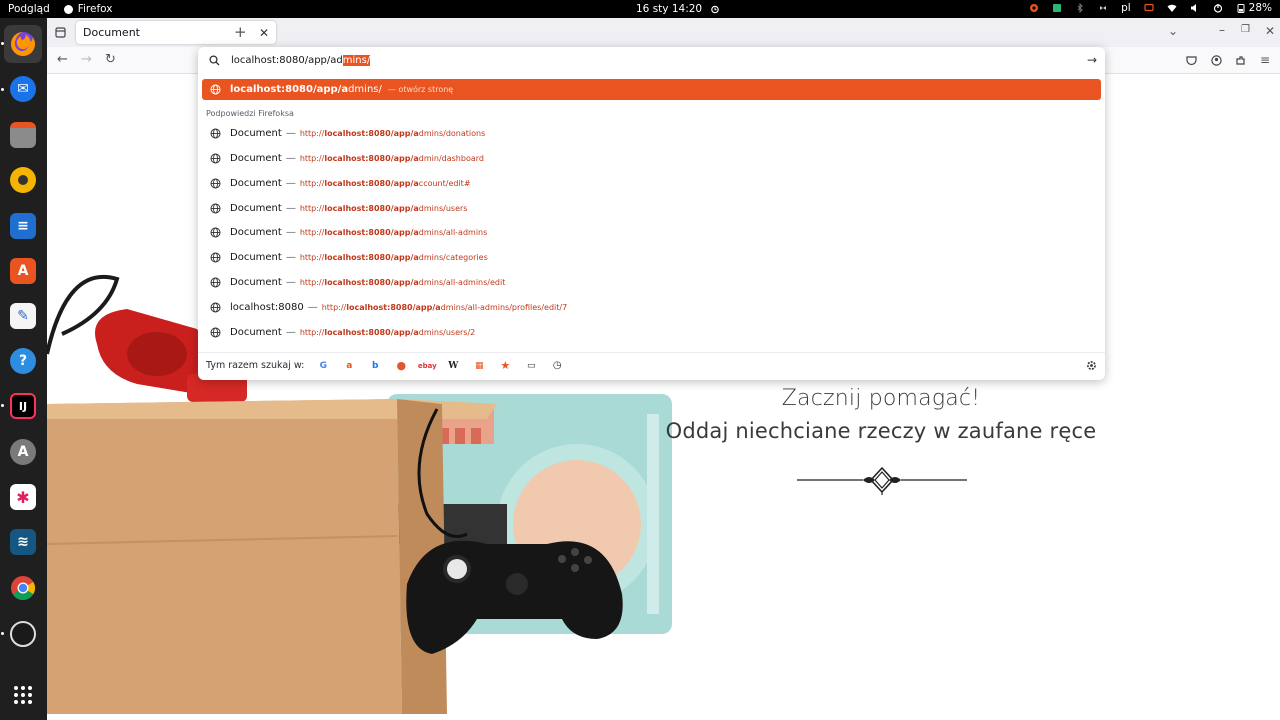 This screenshot has width=1280, height=720. Describe the element at coordinates (1265, 60) in the screenshot. I see `app-menu-icon: ≡` at that location.